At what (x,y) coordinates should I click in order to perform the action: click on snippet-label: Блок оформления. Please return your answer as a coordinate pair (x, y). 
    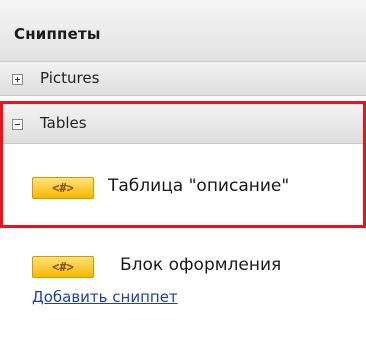
    Looking at the image, I should click on (201, 265).